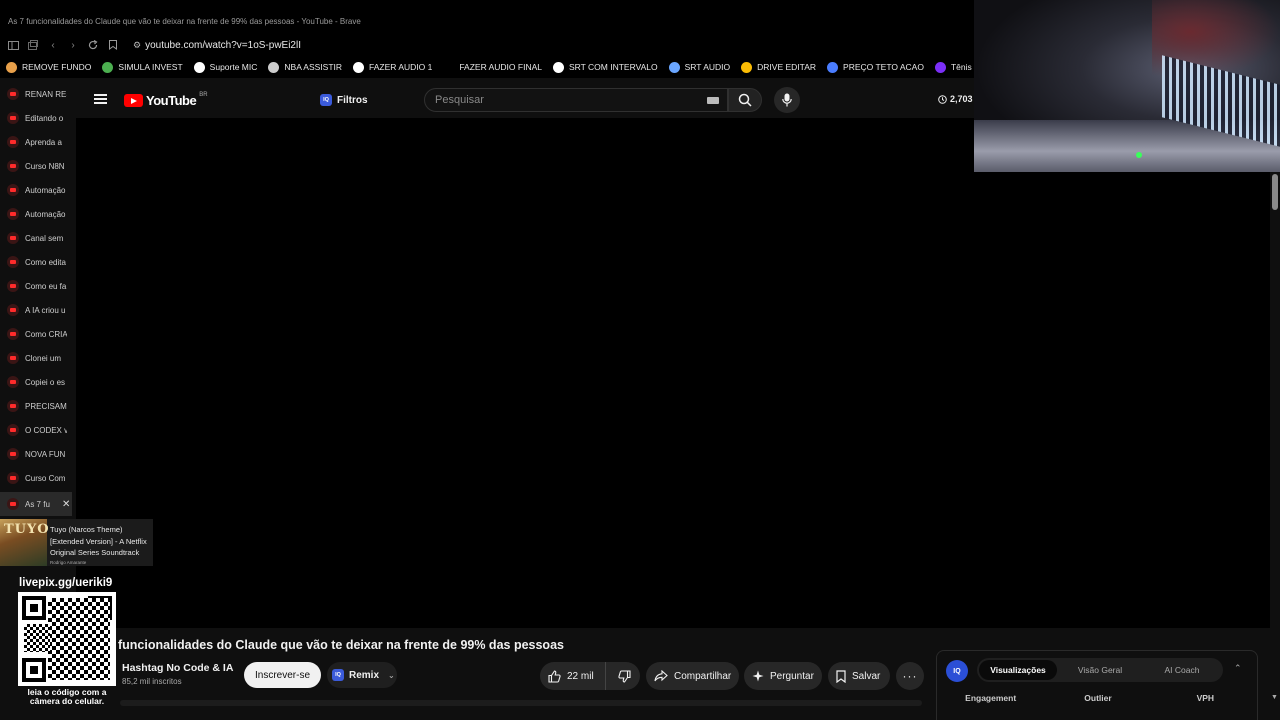 The height and width of the screenshot is (720, 1280). I want to click on ask-button: Perguntar, so click(783, 676).